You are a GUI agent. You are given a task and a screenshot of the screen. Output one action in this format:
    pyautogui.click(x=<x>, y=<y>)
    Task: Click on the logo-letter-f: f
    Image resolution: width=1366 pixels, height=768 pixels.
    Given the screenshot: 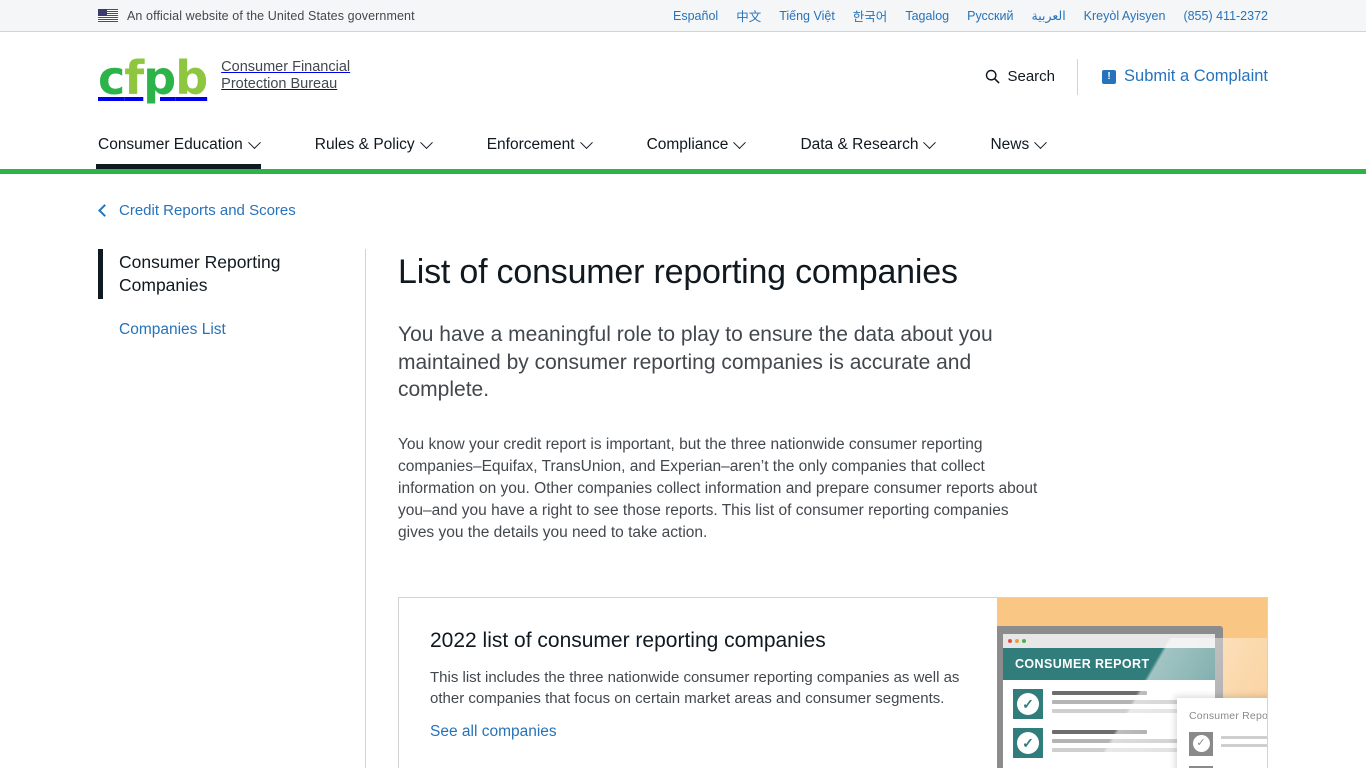 What is the action you would take?
    pyautogui.click(x=134, y=77)
    